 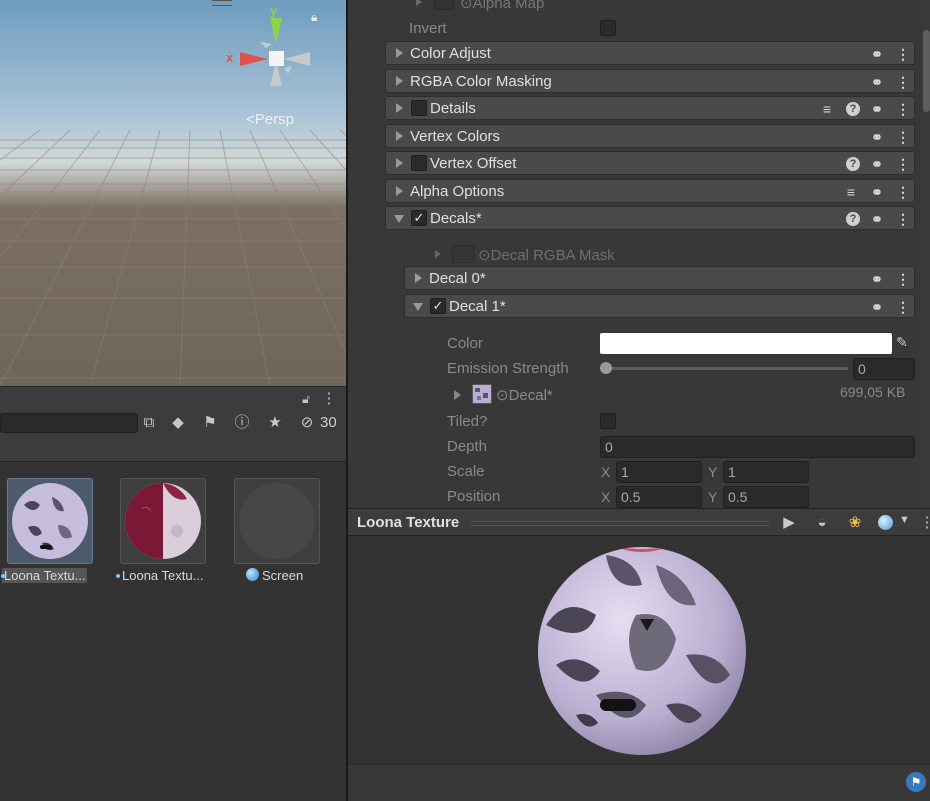 I want to click on lock-icon: 🔒︎, so click(x=314, y=17).